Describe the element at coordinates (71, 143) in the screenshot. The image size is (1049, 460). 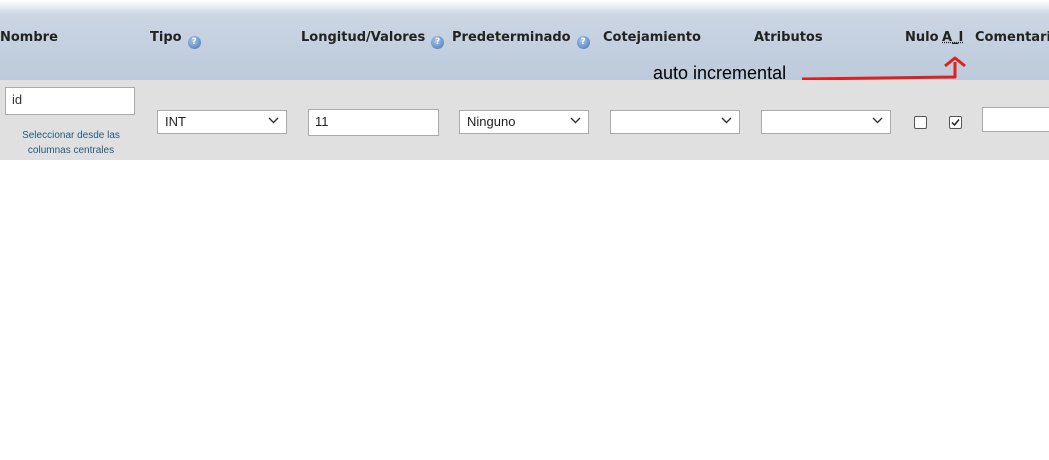
I see `select-central-columns-link: Seleccionar desde las columnas centrales` at that location.